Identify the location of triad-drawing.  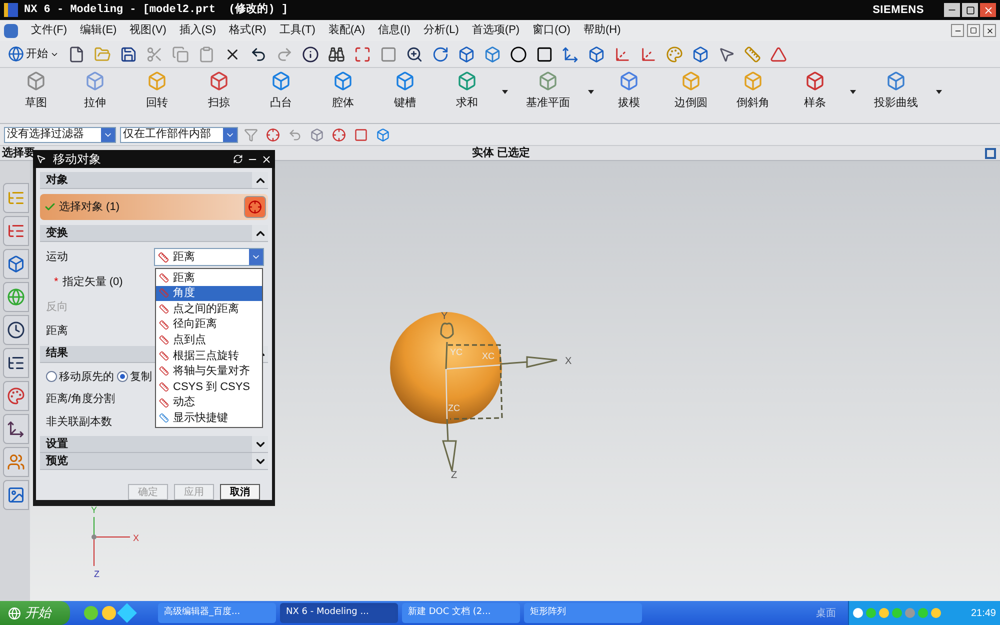
(111, 541).